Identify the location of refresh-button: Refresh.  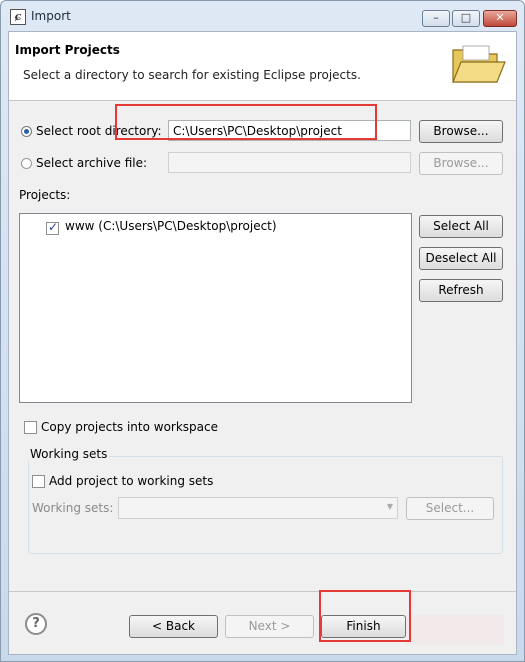
(461, 290).